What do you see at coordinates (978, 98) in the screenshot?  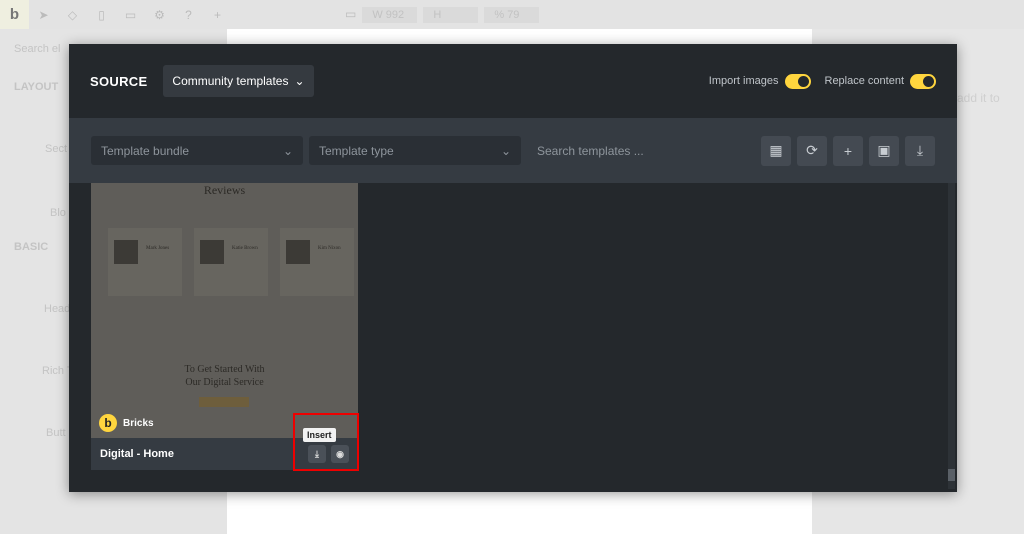 I see `hint-text: add it to` at bounding box center [978, 98].